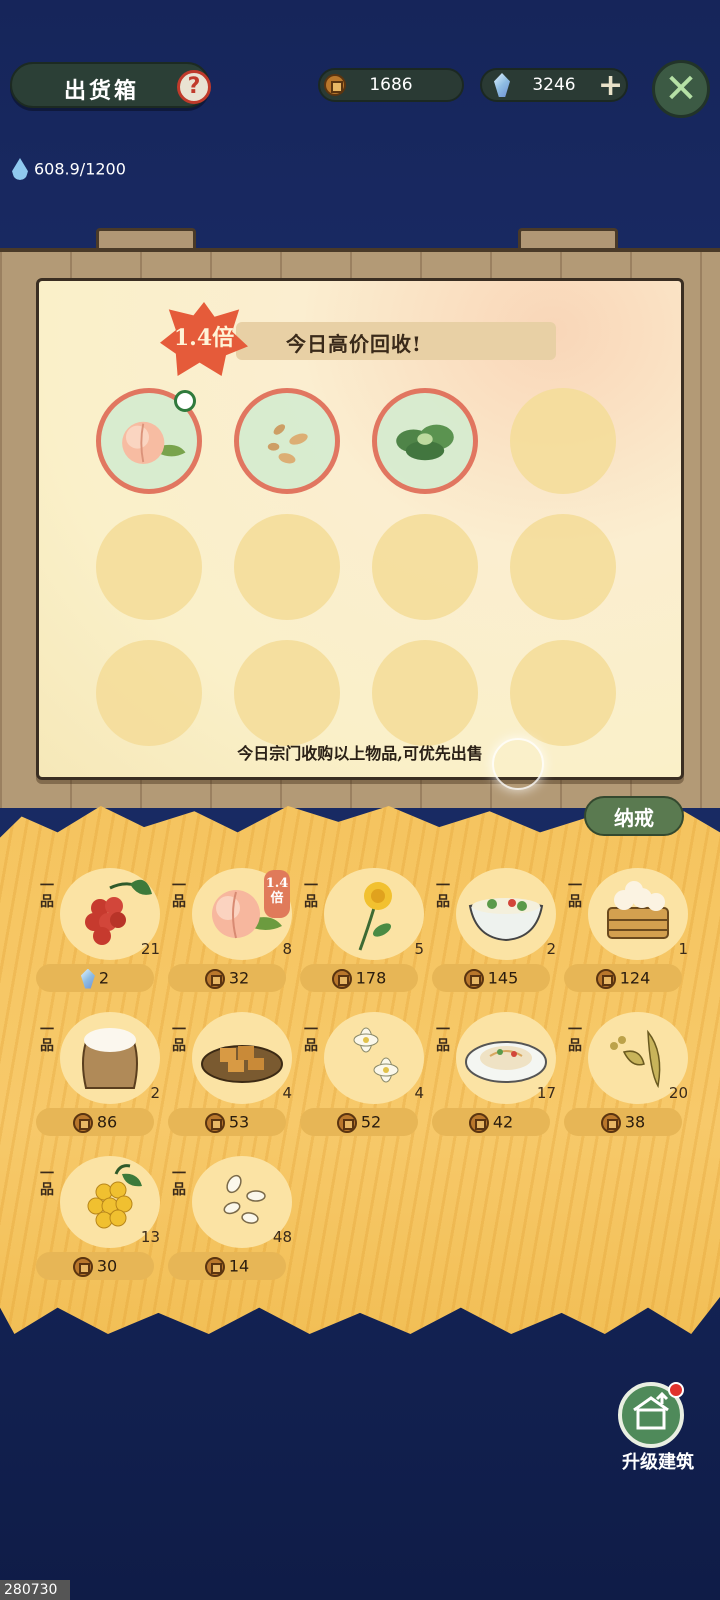 The image size is (720, 1600). Describe the element at coordinates (277, 894) in the screenshot. I see `price-boost-badge: 1.4倍` at that location.